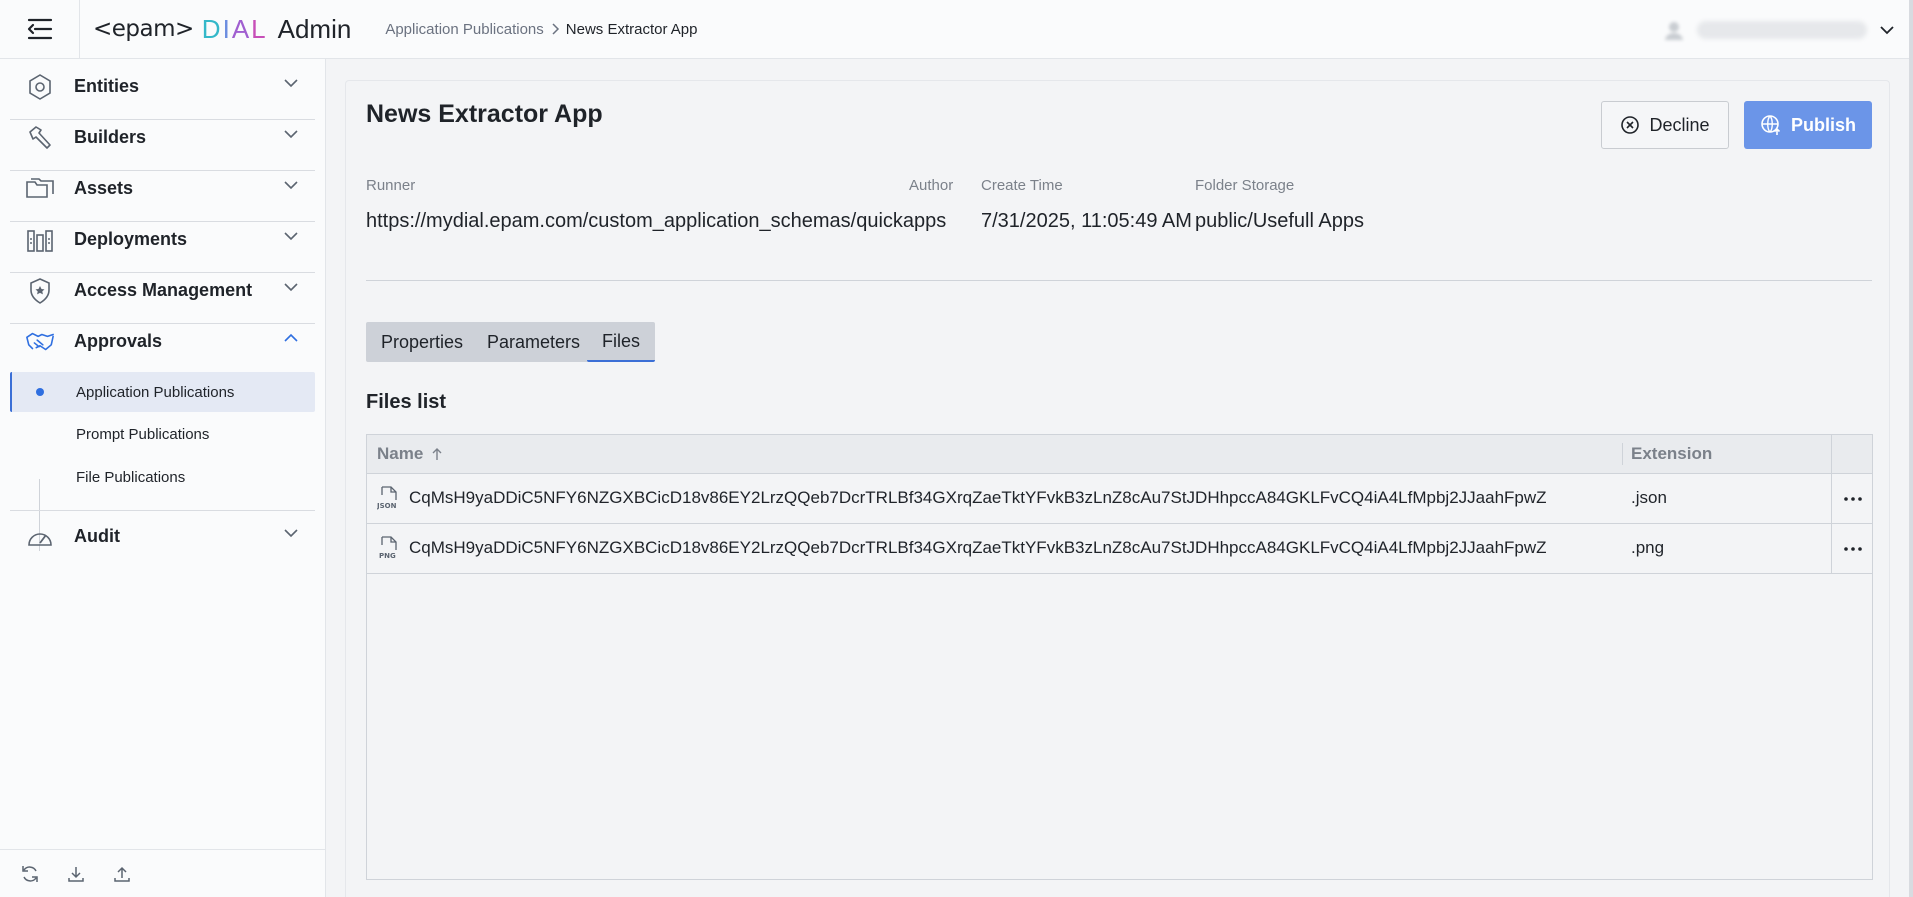 This screenshot has height=897, width=1913. Describe the element at coordinates (534, 342) in the screenshot. I see `tab-parameters: Parameters` at that location.